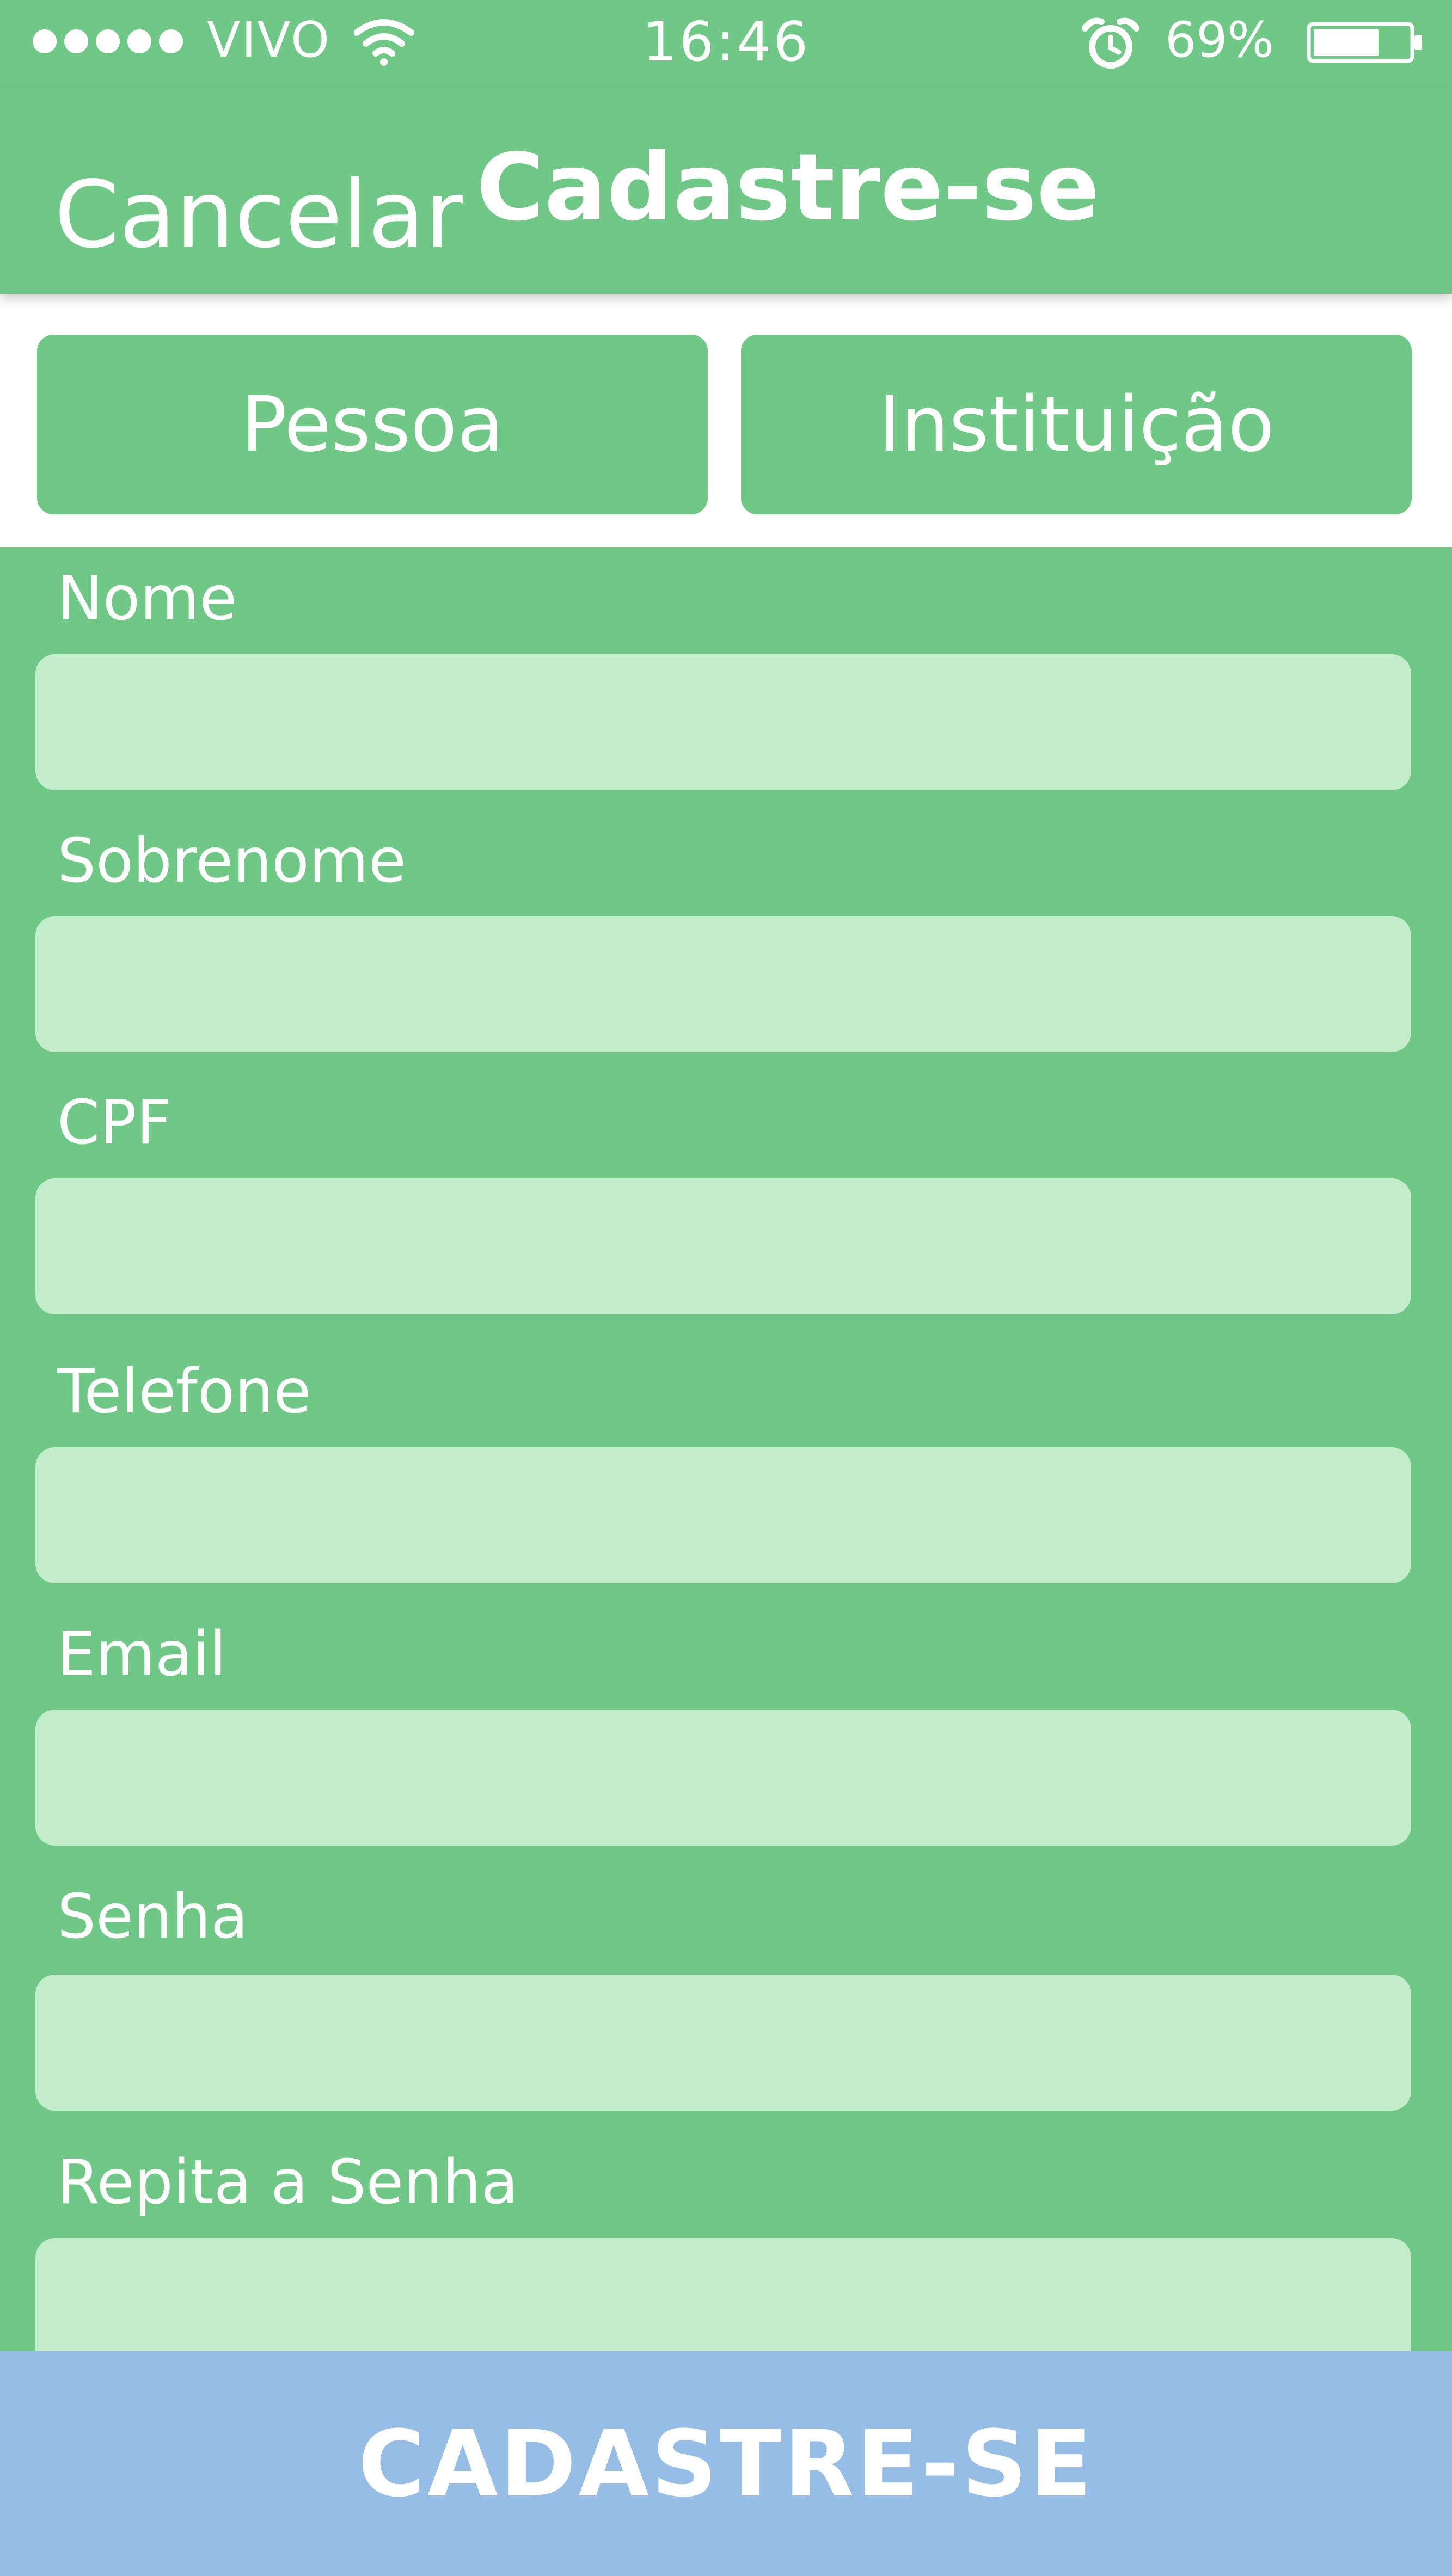 The image size is (1452, 2576). Describe the element at coordinates (726, 420) in the screenshot. I see `account-type-selector: Pessoa Instituição` at that location.